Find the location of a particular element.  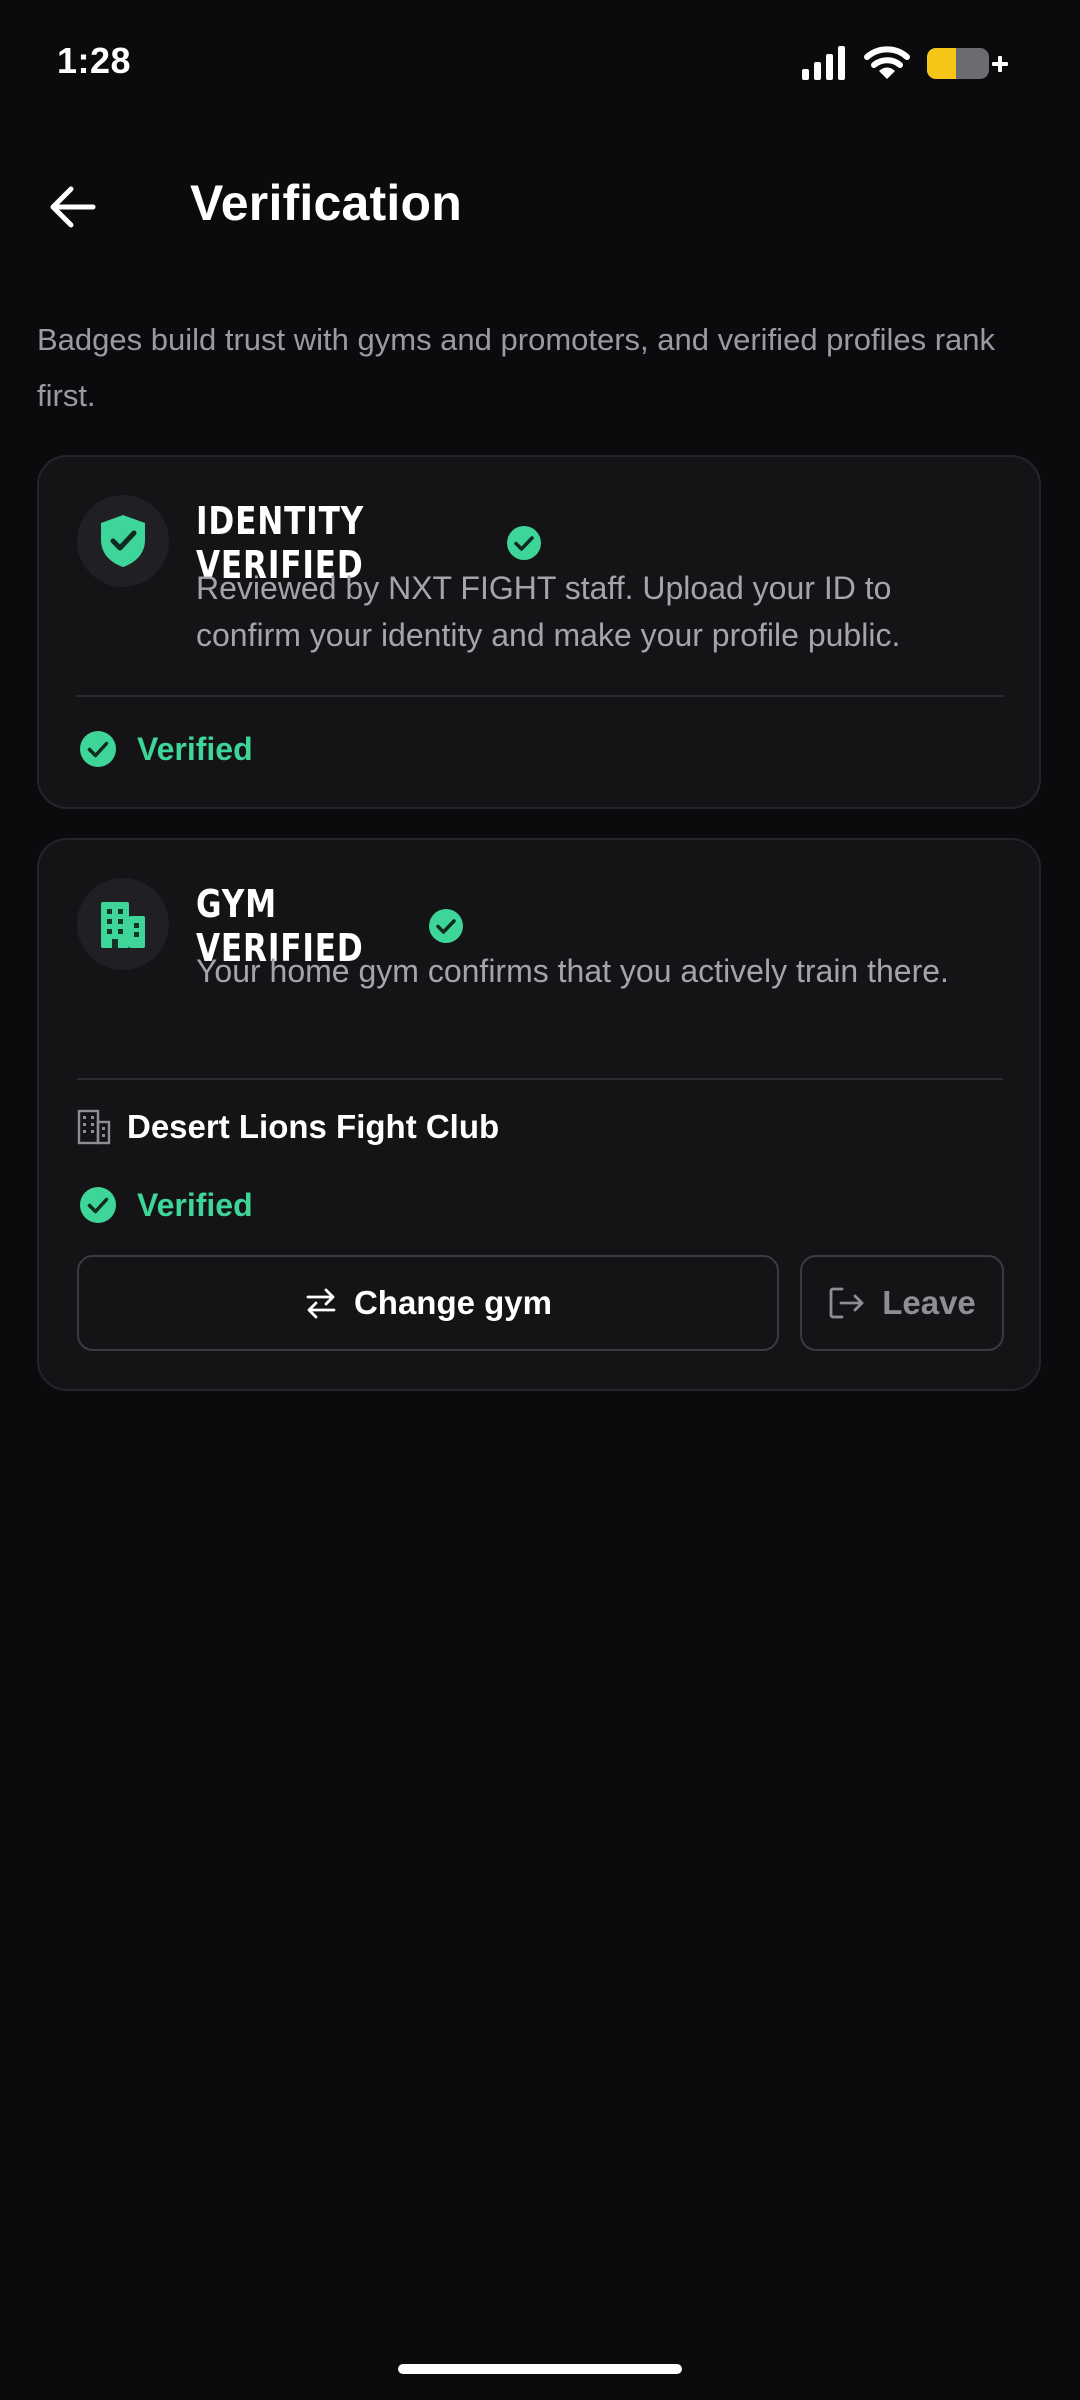

exit-icon is located at coordinates (846, 1303).